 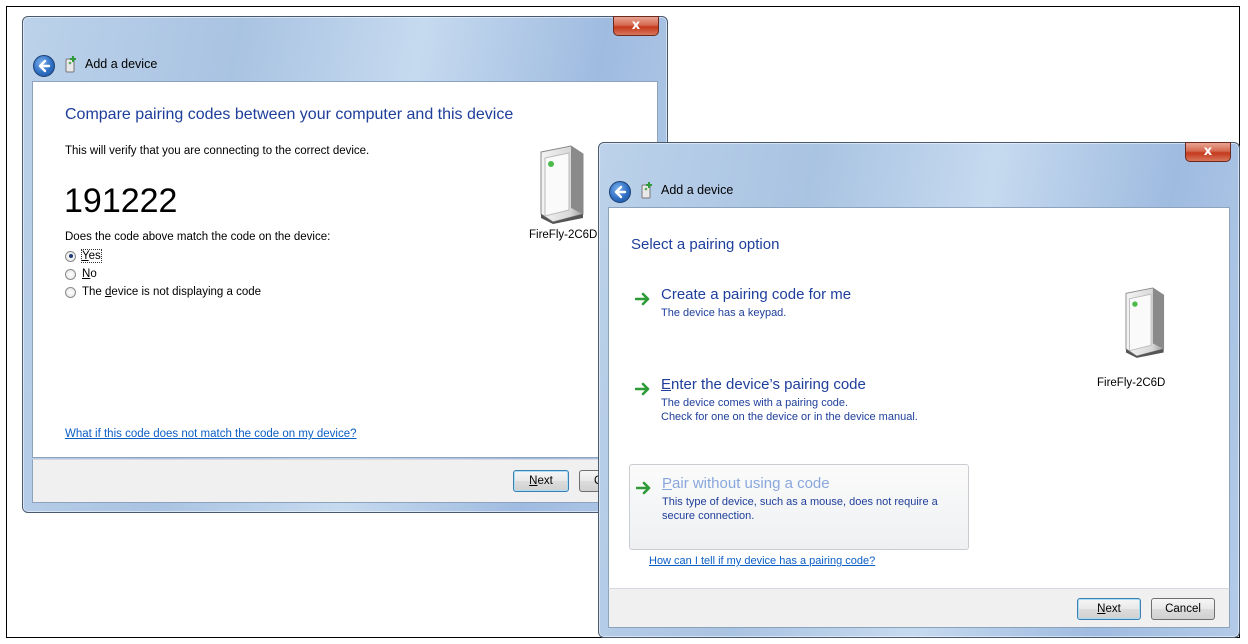 What do you see at coordinates (121, 201) in the screenshot?
I see `pairing-code: 191222` at bounding box center [121, 201].